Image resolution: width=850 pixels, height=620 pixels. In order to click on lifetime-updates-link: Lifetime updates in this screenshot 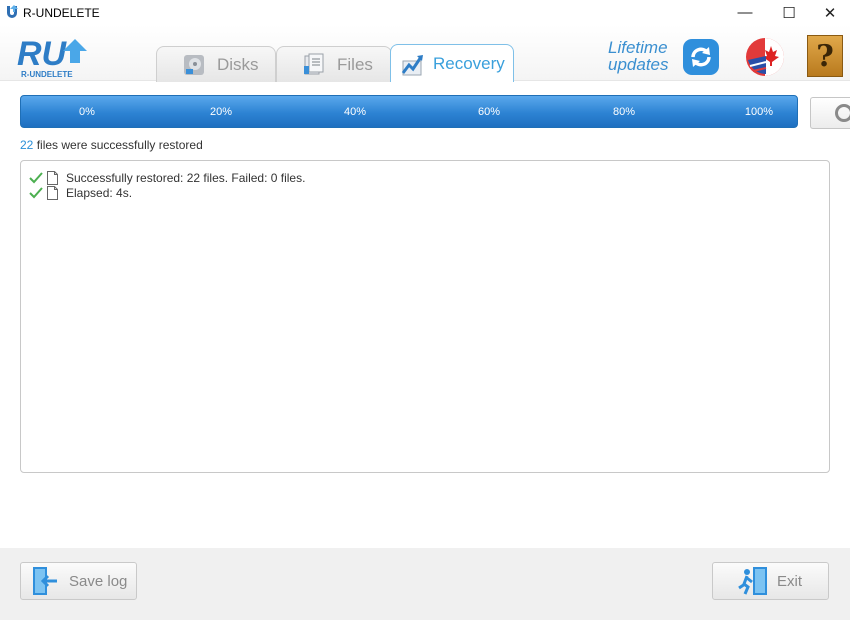, I will do `click(643, 56)`.